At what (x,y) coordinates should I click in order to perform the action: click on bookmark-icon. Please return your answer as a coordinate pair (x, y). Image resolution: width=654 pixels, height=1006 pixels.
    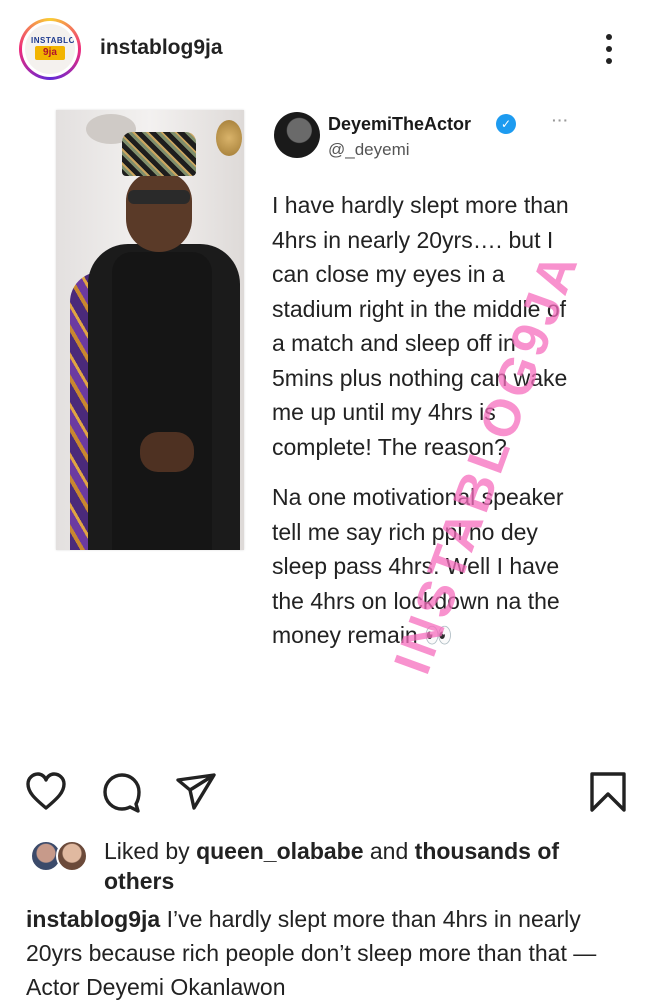
    Looking at the image, I should click on (608, 792).